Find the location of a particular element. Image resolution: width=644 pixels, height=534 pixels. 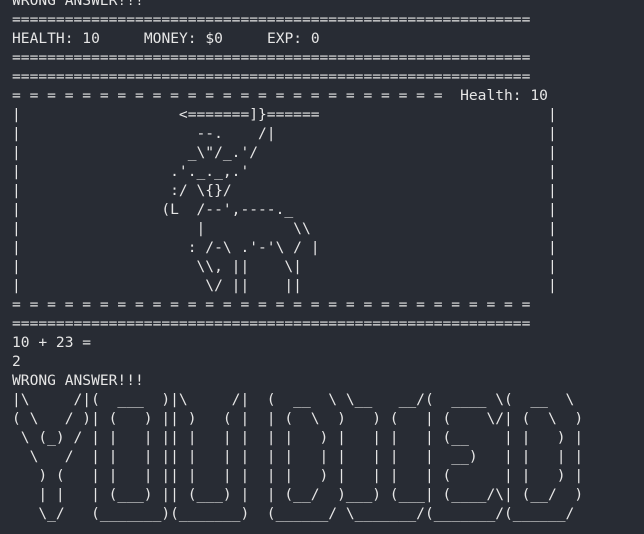

exp-status: EXP: 0 is located at coordinates (293, 38).